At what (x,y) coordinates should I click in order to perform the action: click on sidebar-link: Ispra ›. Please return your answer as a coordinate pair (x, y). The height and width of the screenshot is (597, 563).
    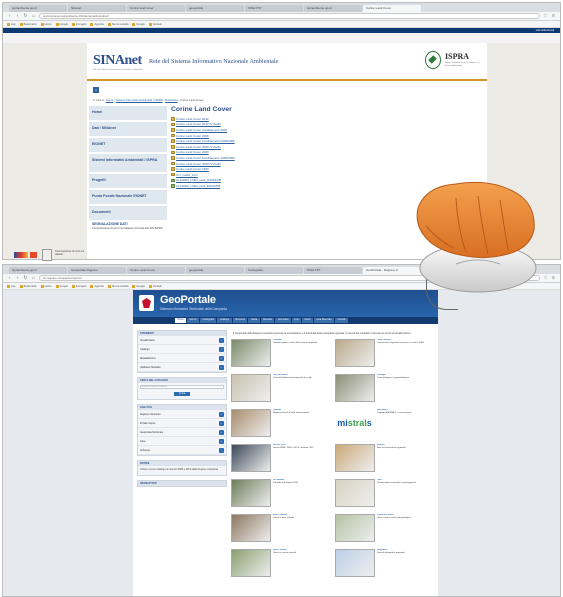
    Looking at the image, I should click on (182, 441).